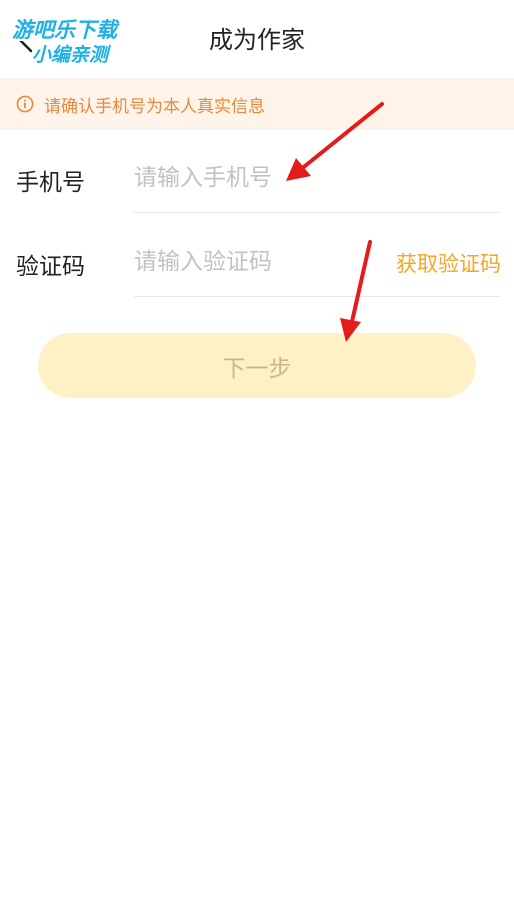 Image resolution: width=514 pixels, height=899 pixels. What do you see at coordinates (259, 178) in the screenshot?
I see `phone-input` at bounding box center [259, 178].